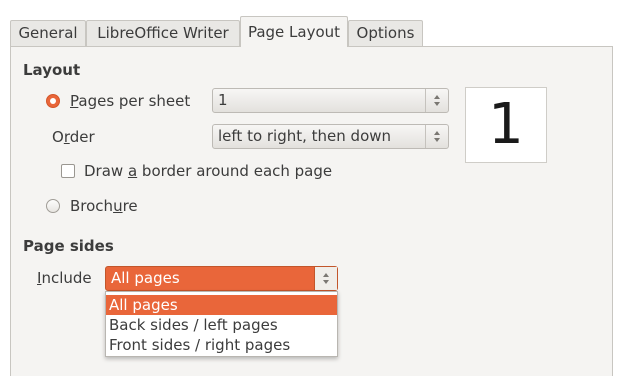 Image resolution: width=621 pixels, height=380 pixels. Describe the element at coordinates (208, 171) in the screenshot. I see `draw-border-label: Draw a border around each page` at that location.